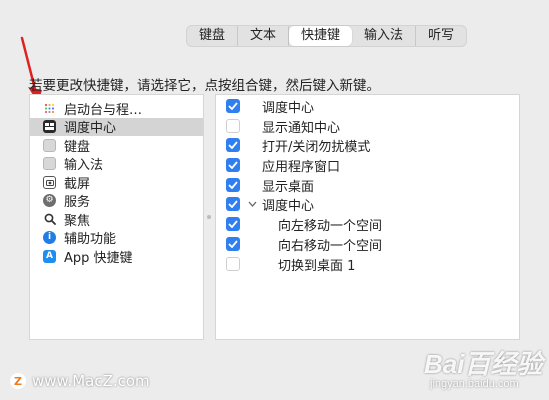  I want to click on category-label: 键盘, so click(77, 147).